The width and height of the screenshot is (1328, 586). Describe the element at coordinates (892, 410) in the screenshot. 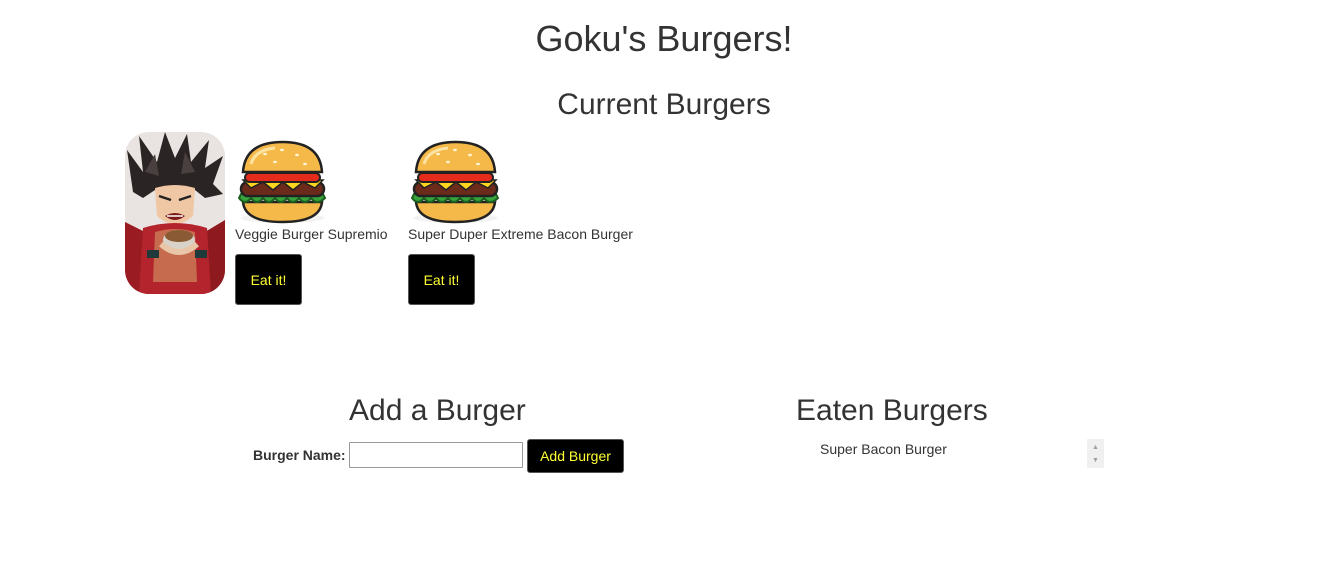

I see `eaten-burgers-title: Eaten Burgers` at that location.